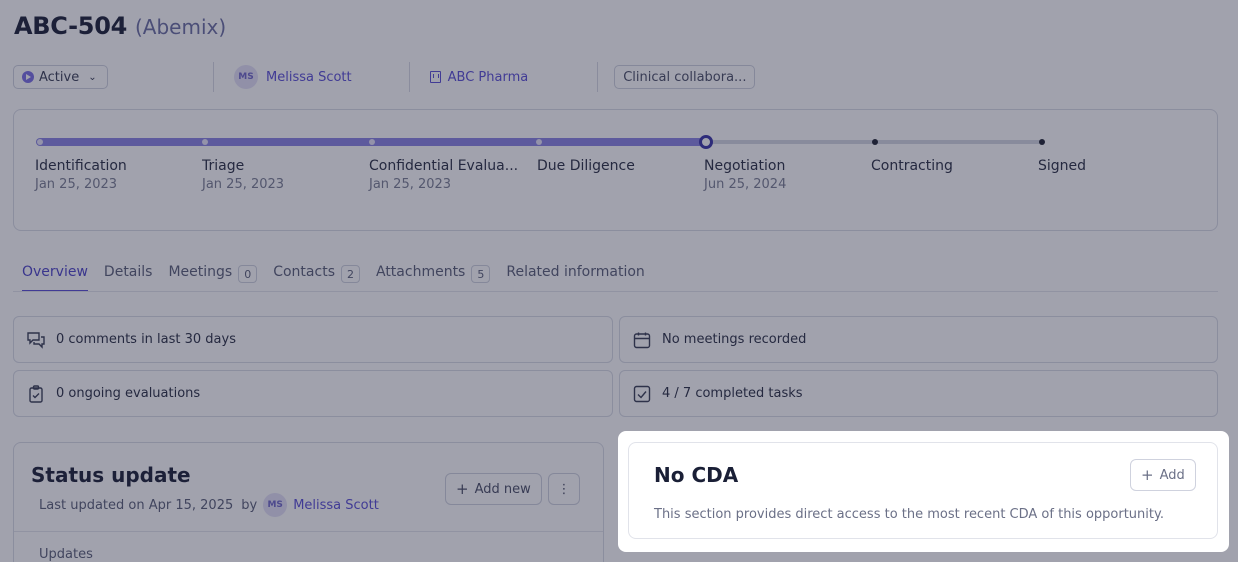 The height and width of the screenshot is (562, 1238). Describe the element at coordinates (1172, 475) in the screenshot. I see `add-cda-label: Add` at that location.